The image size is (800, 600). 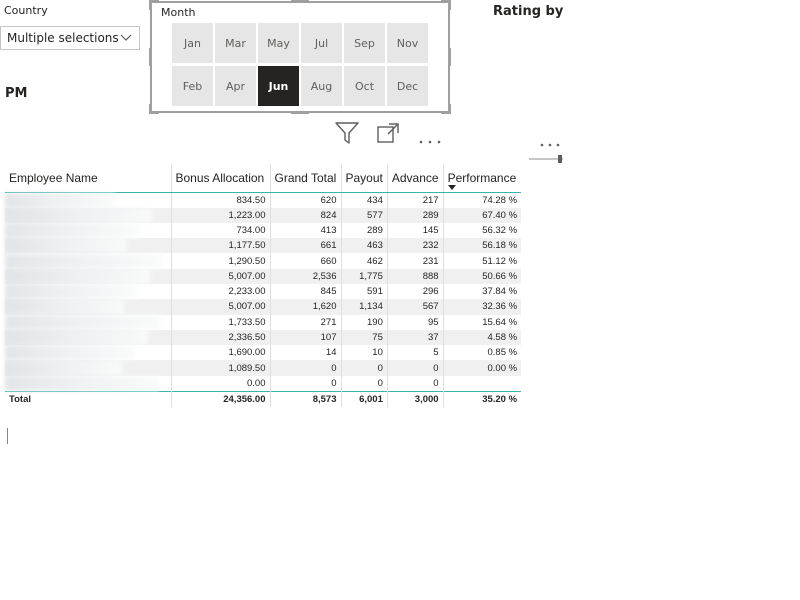 What do you see at coordinates (415, 307) in the screenshot?
I see `advance-cell: 567` at bounding box center [415, 307].